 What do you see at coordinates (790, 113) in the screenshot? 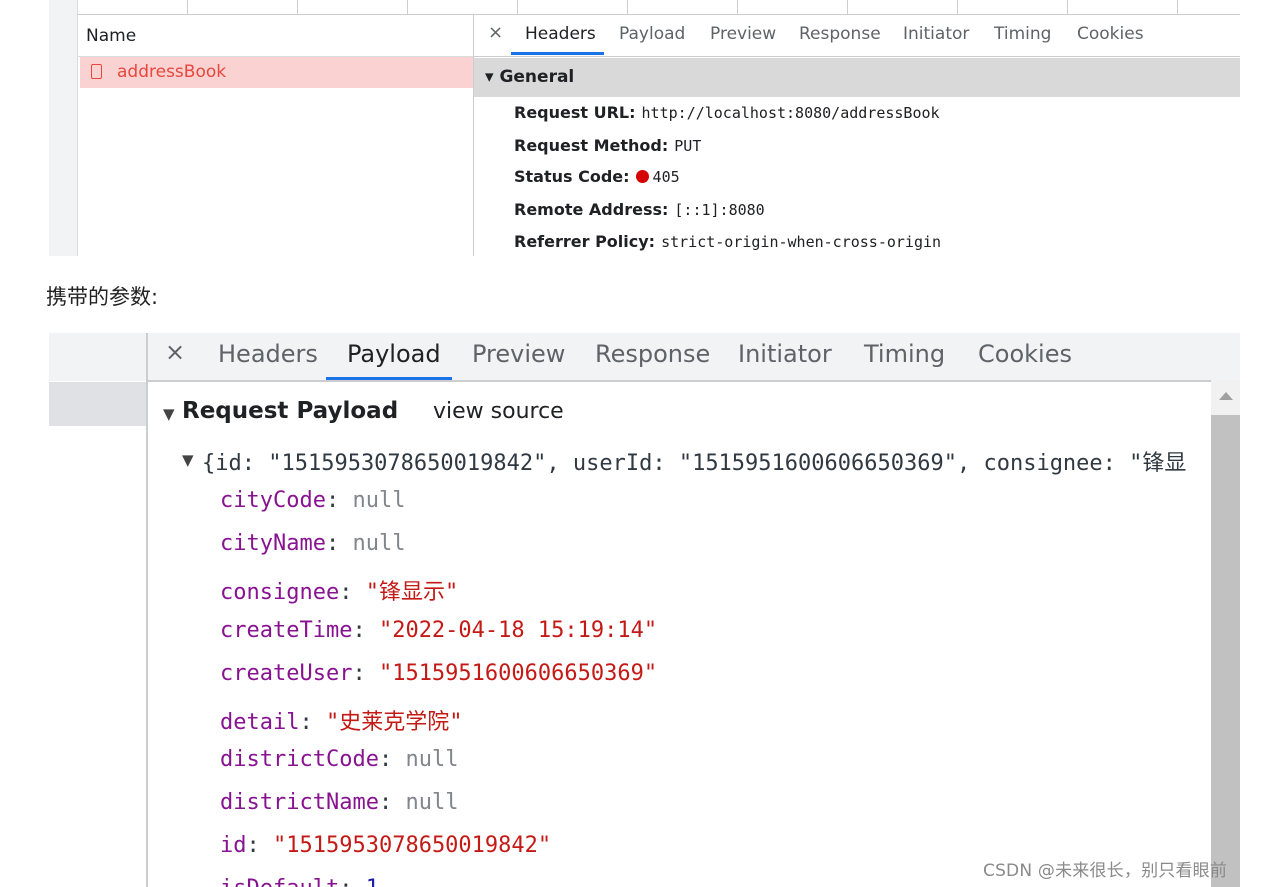
I see `request-url-value: http://localhost:8080/addressBook` at bounding box center [790, 113].